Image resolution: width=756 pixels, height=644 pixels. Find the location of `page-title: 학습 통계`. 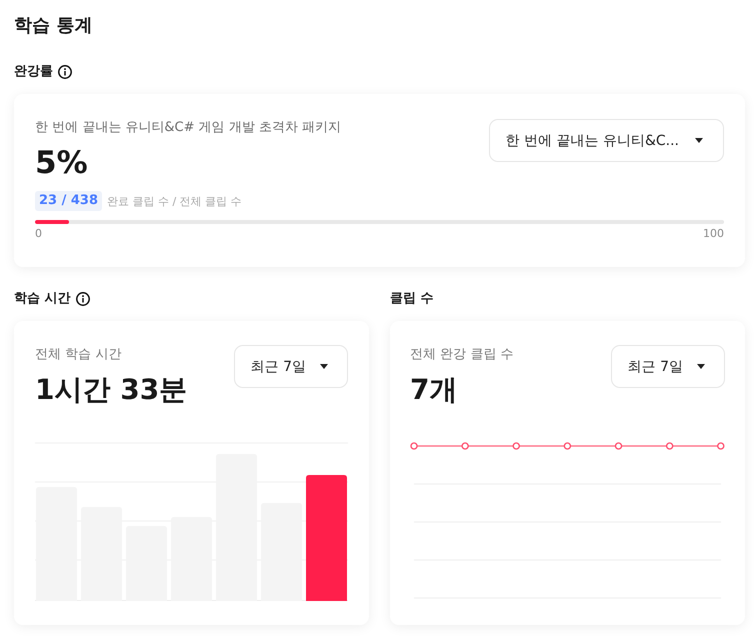

page-title: 학습 통계 is located at coordinates (54, 26).